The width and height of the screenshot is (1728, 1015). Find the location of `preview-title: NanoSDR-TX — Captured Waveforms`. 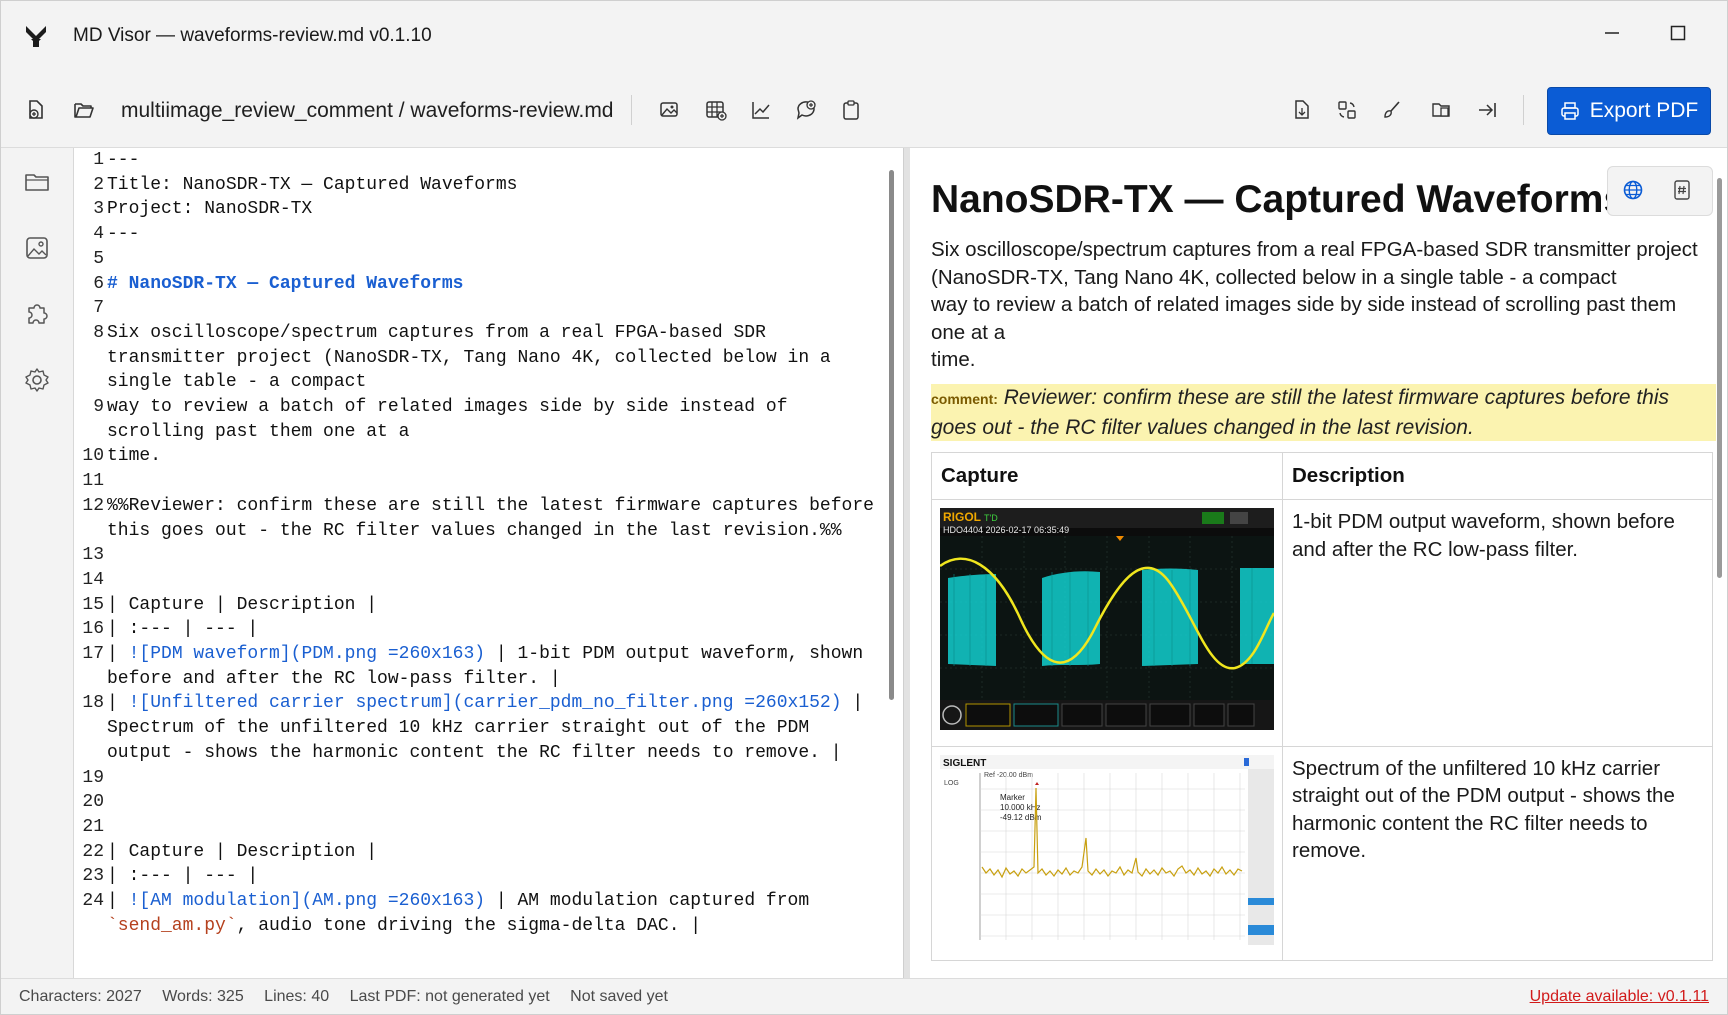

preview-title: NanoSDR-TX — Captured Waveforms is located at coordinates (1278, 199).